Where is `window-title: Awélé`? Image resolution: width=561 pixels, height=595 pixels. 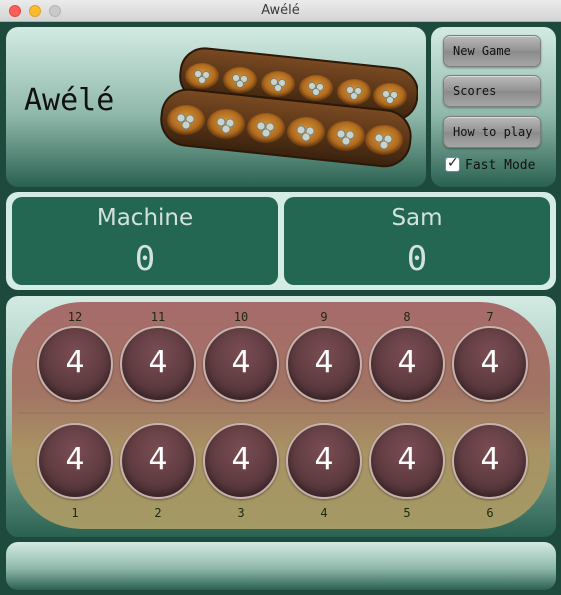
window-title: Awélé is located at coordinates (280, 10).